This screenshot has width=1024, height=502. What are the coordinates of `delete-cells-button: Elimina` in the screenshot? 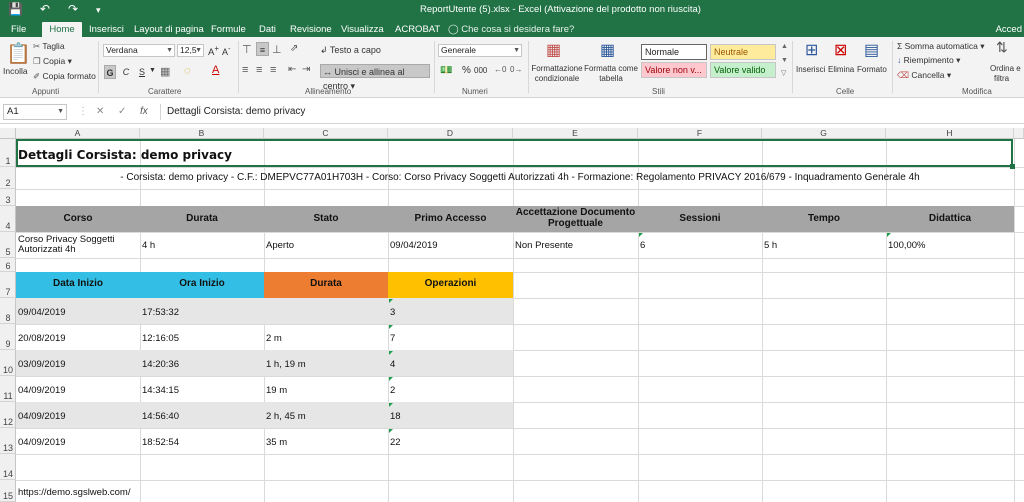 It's located at (841, 69).